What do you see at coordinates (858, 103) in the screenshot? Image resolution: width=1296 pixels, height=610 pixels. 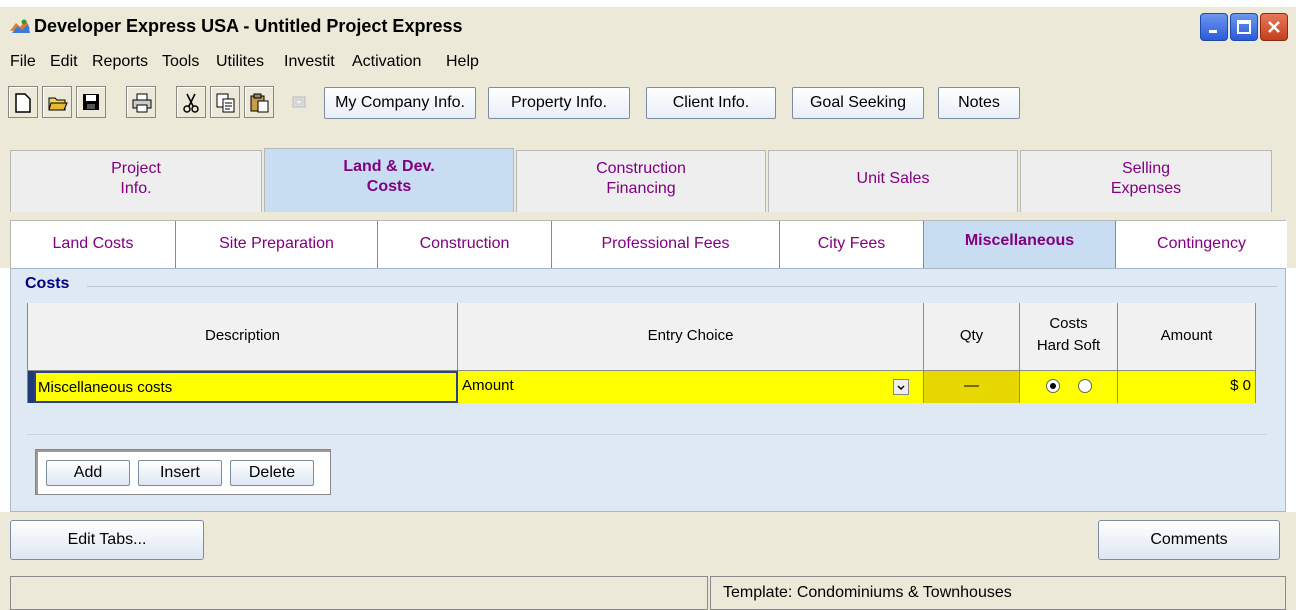 I see `goal-seeking-button: Goal Seeking` at bounding box center [858, 103].